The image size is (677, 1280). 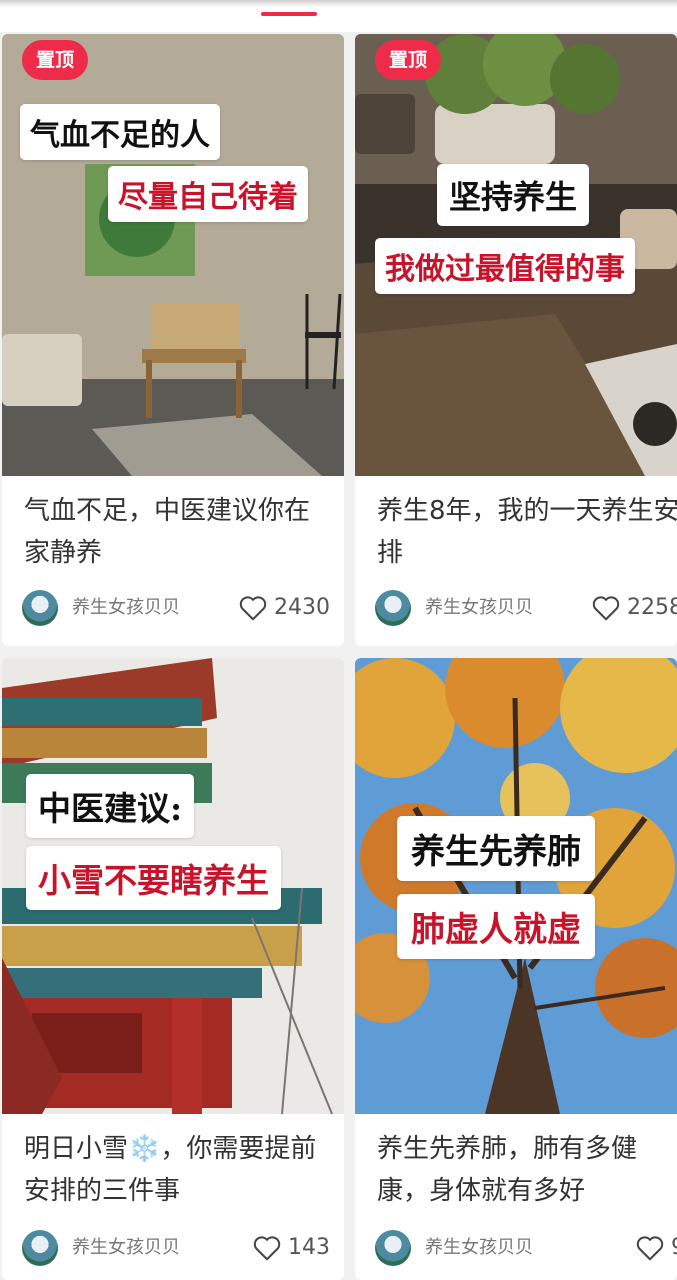 What do you see at coordinates (110, 806) in the screenshot?
I see `cover-caption-line-1: 中医建议:` at bounding box center [110, 806].